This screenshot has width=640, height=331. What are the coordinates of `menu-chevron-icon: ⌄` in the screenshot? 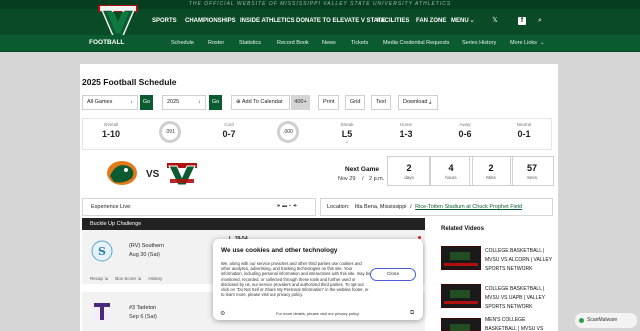 It's located at (472, 21).